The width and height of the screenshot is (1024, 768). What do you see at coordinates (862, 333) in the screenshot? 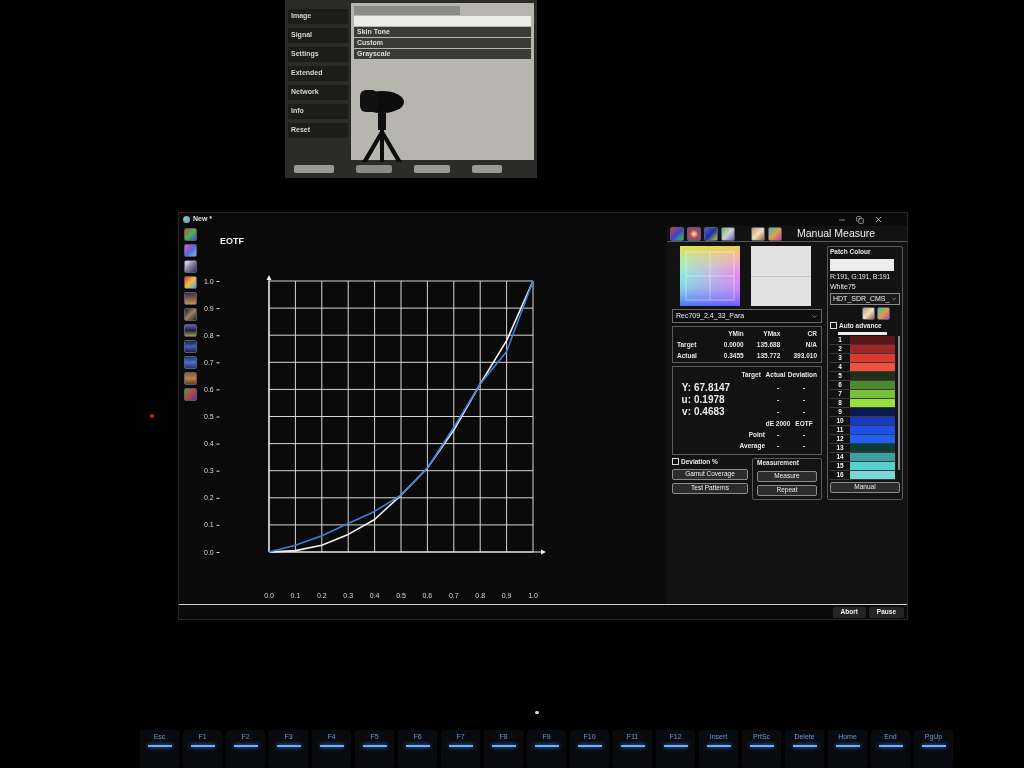
I see `patch-list-header` at bounding box center [862, 333].